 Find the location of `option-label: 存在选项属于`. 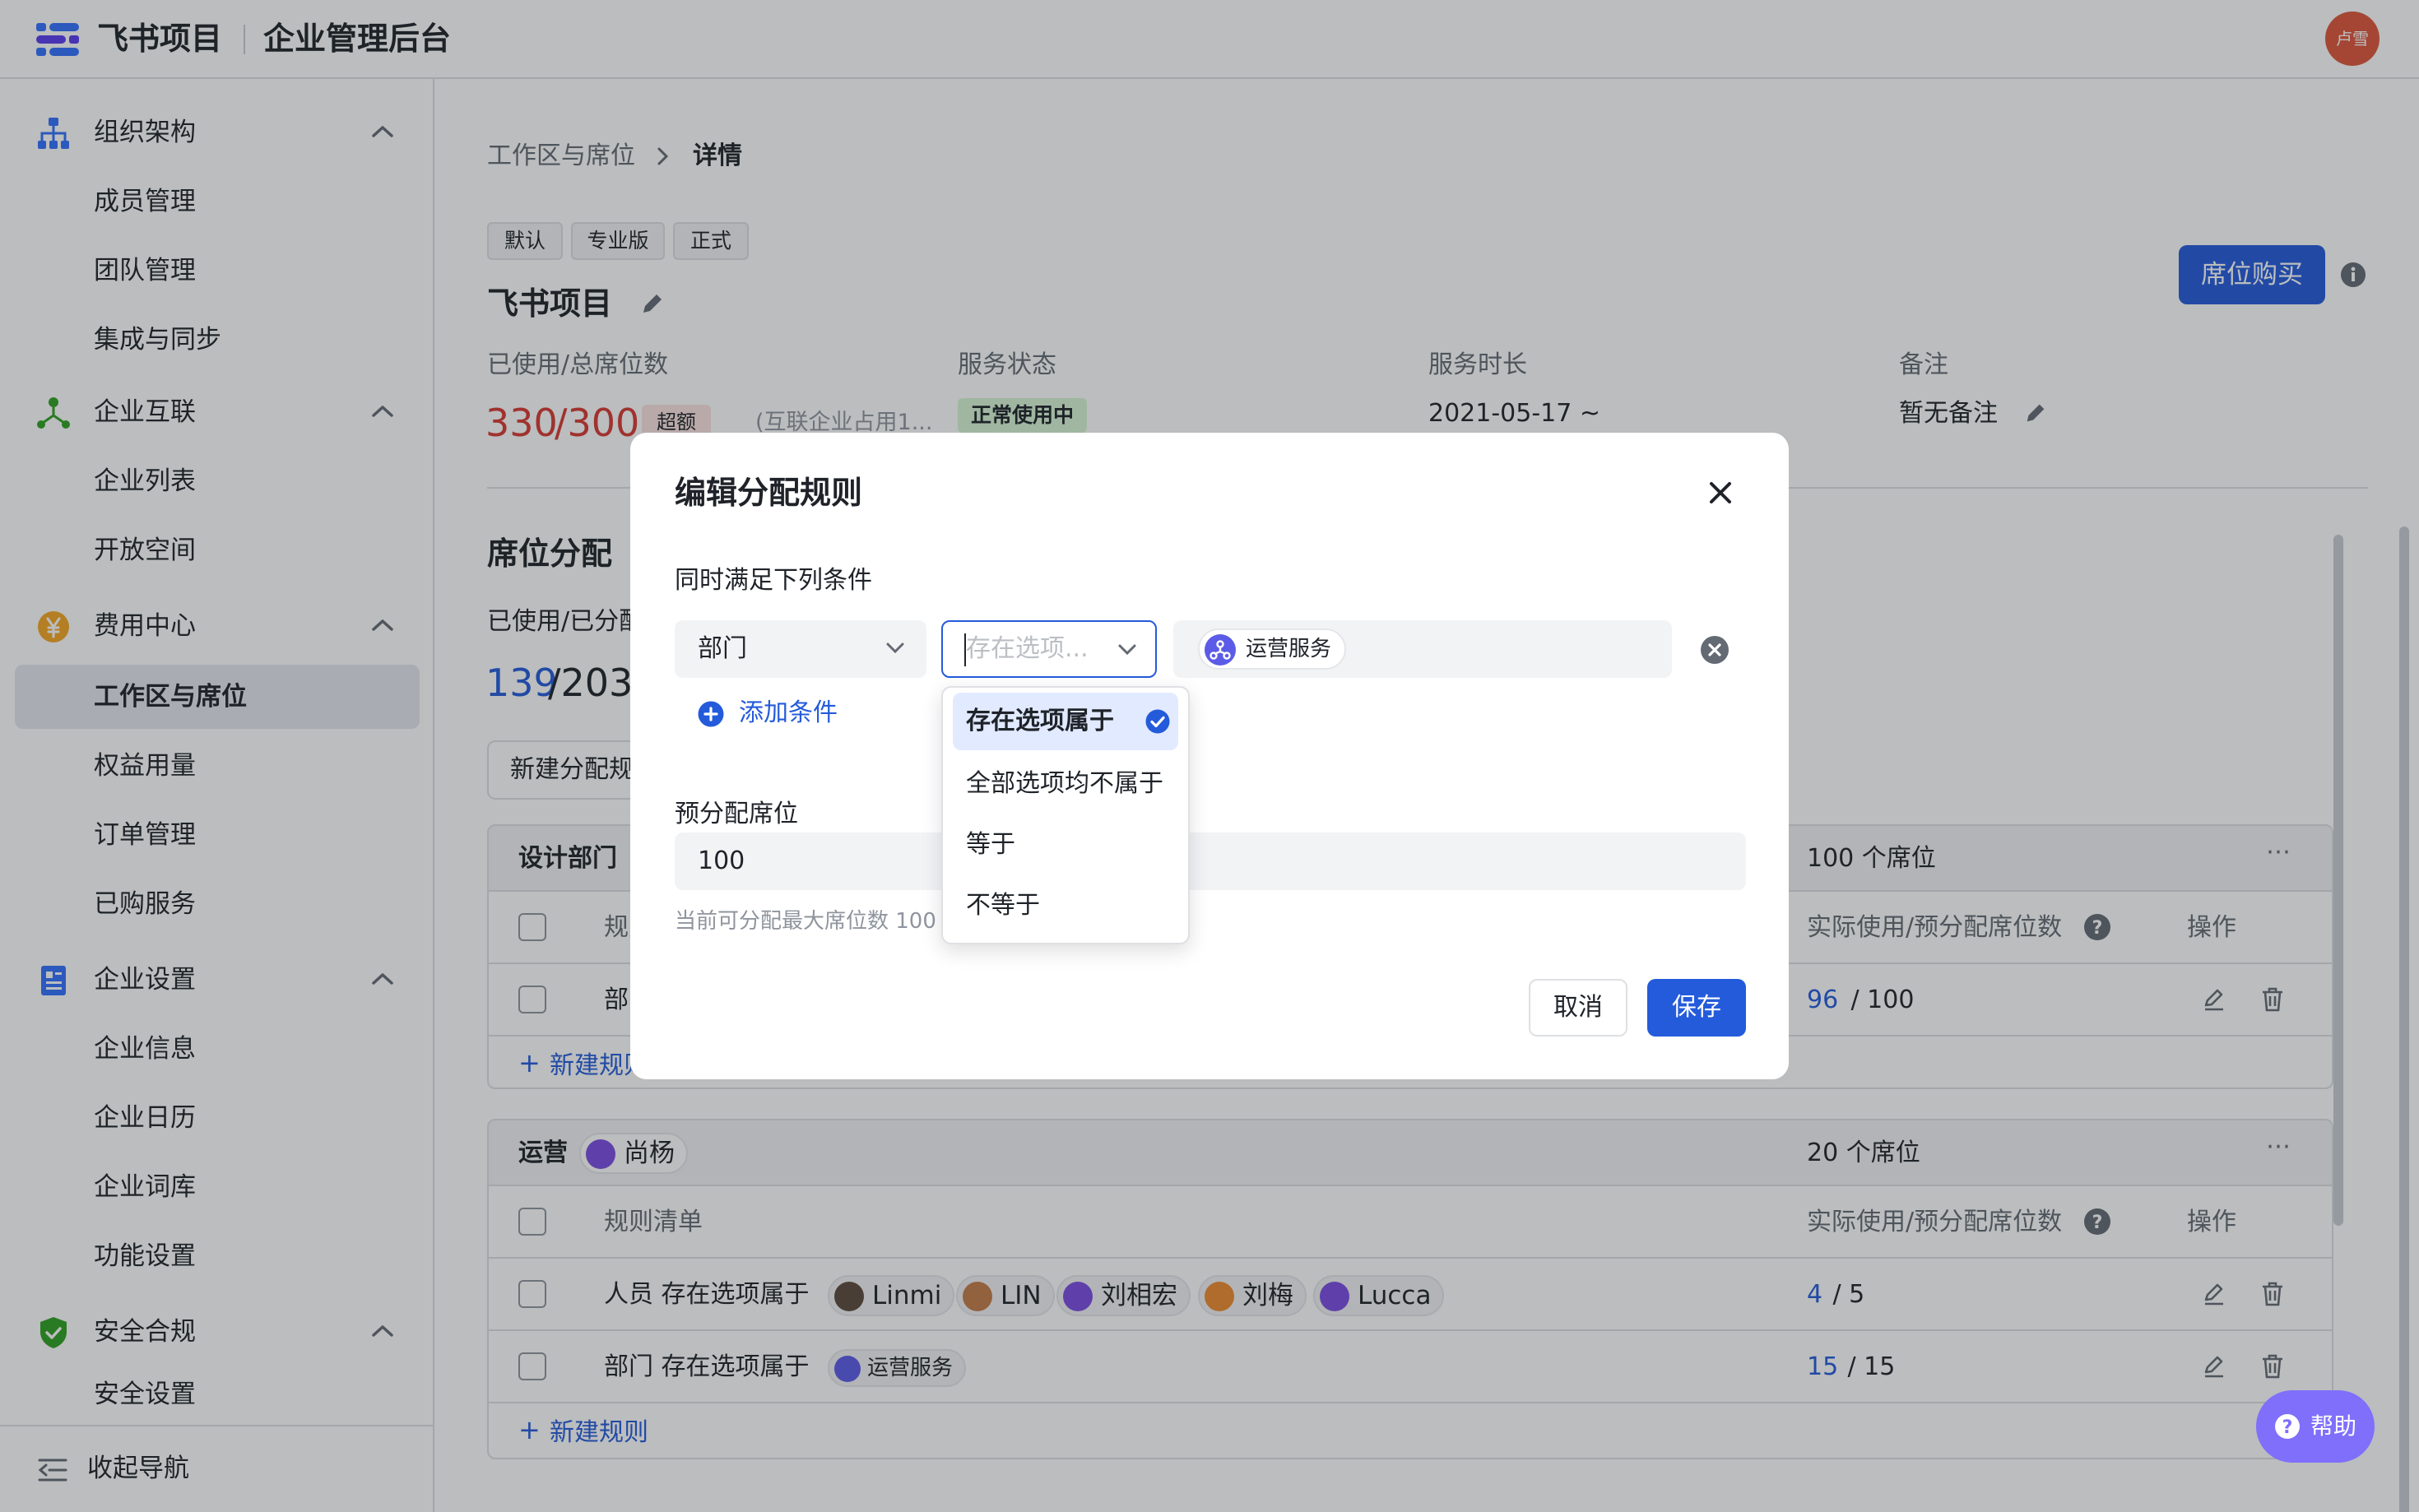

option-label: 存在选项属于 is located at coordinates (1040, 721).